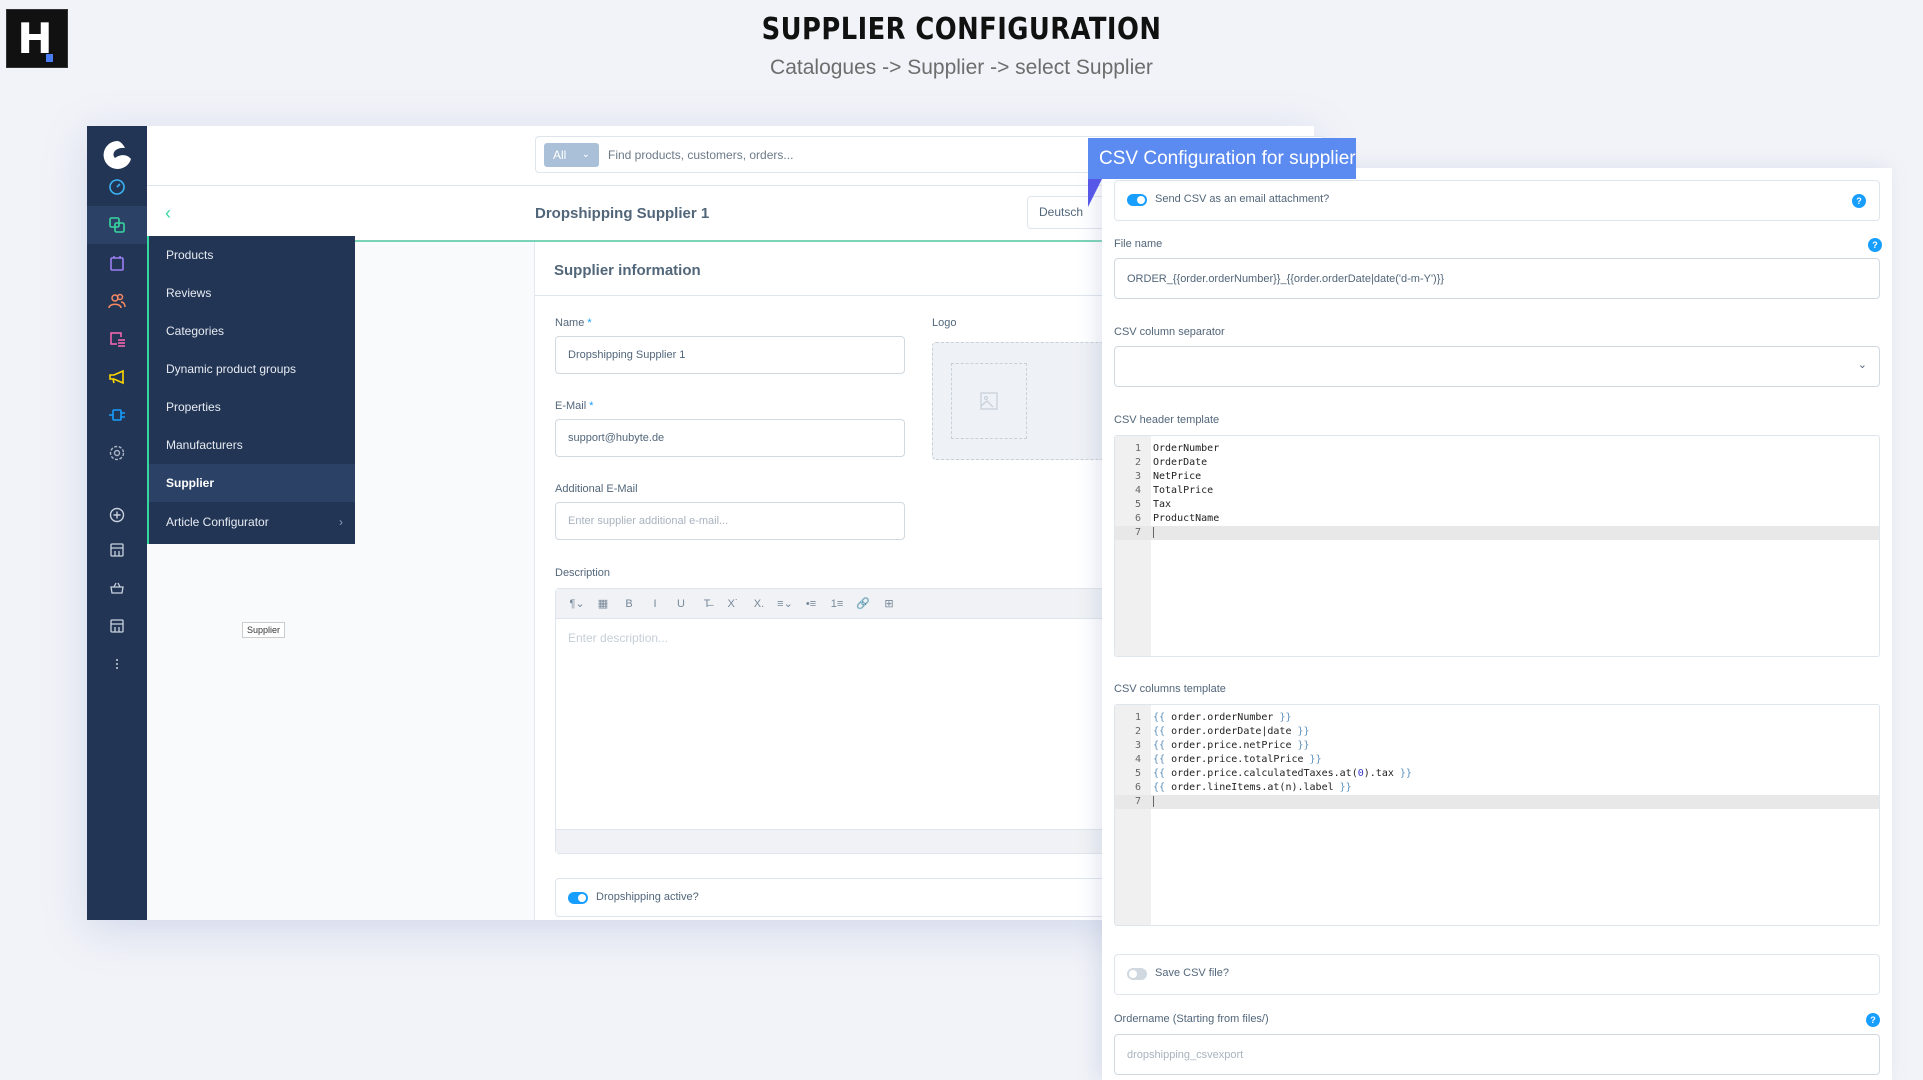  Describe the element at coordinates (252, 293) in the screenshot. I see `flyout-item-reviews: Reviews` at that location.